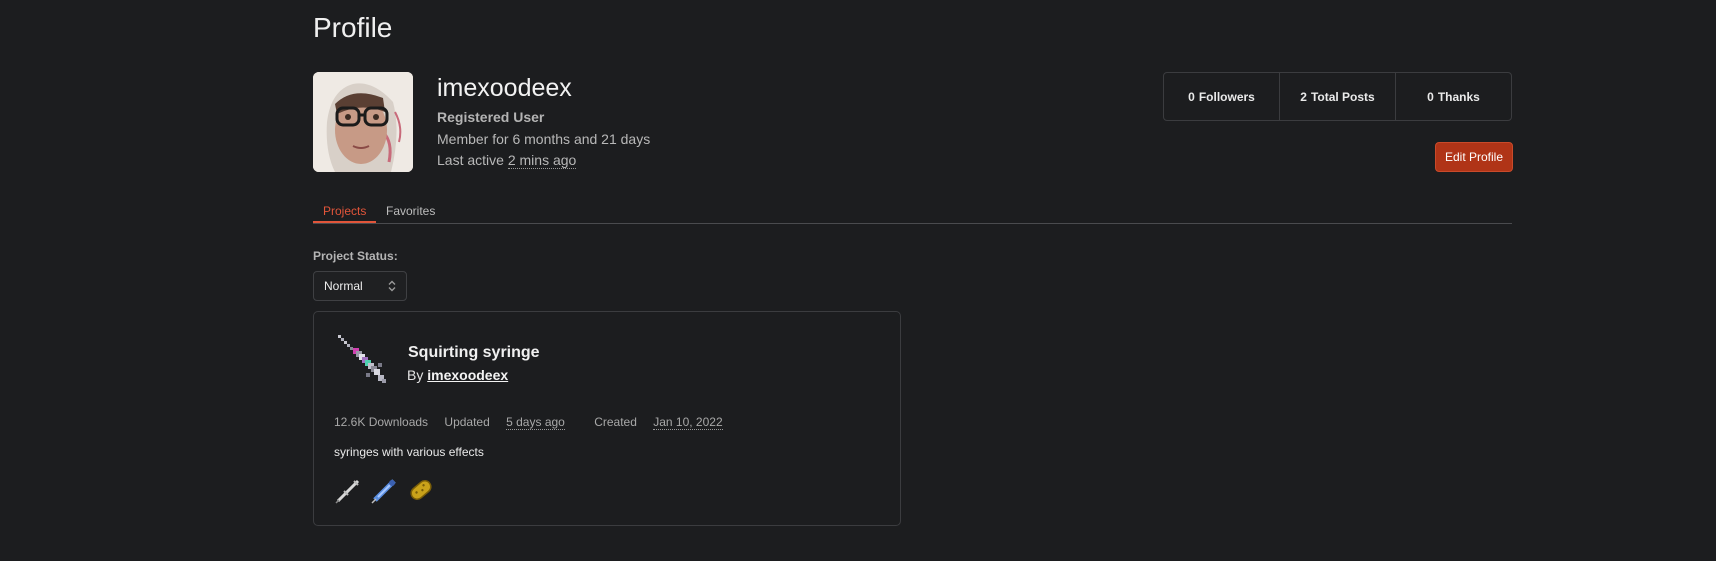  Describe the element at coordinates (409, 452) in the screenshot. I see `project-description: syringes with various effects` at that location.